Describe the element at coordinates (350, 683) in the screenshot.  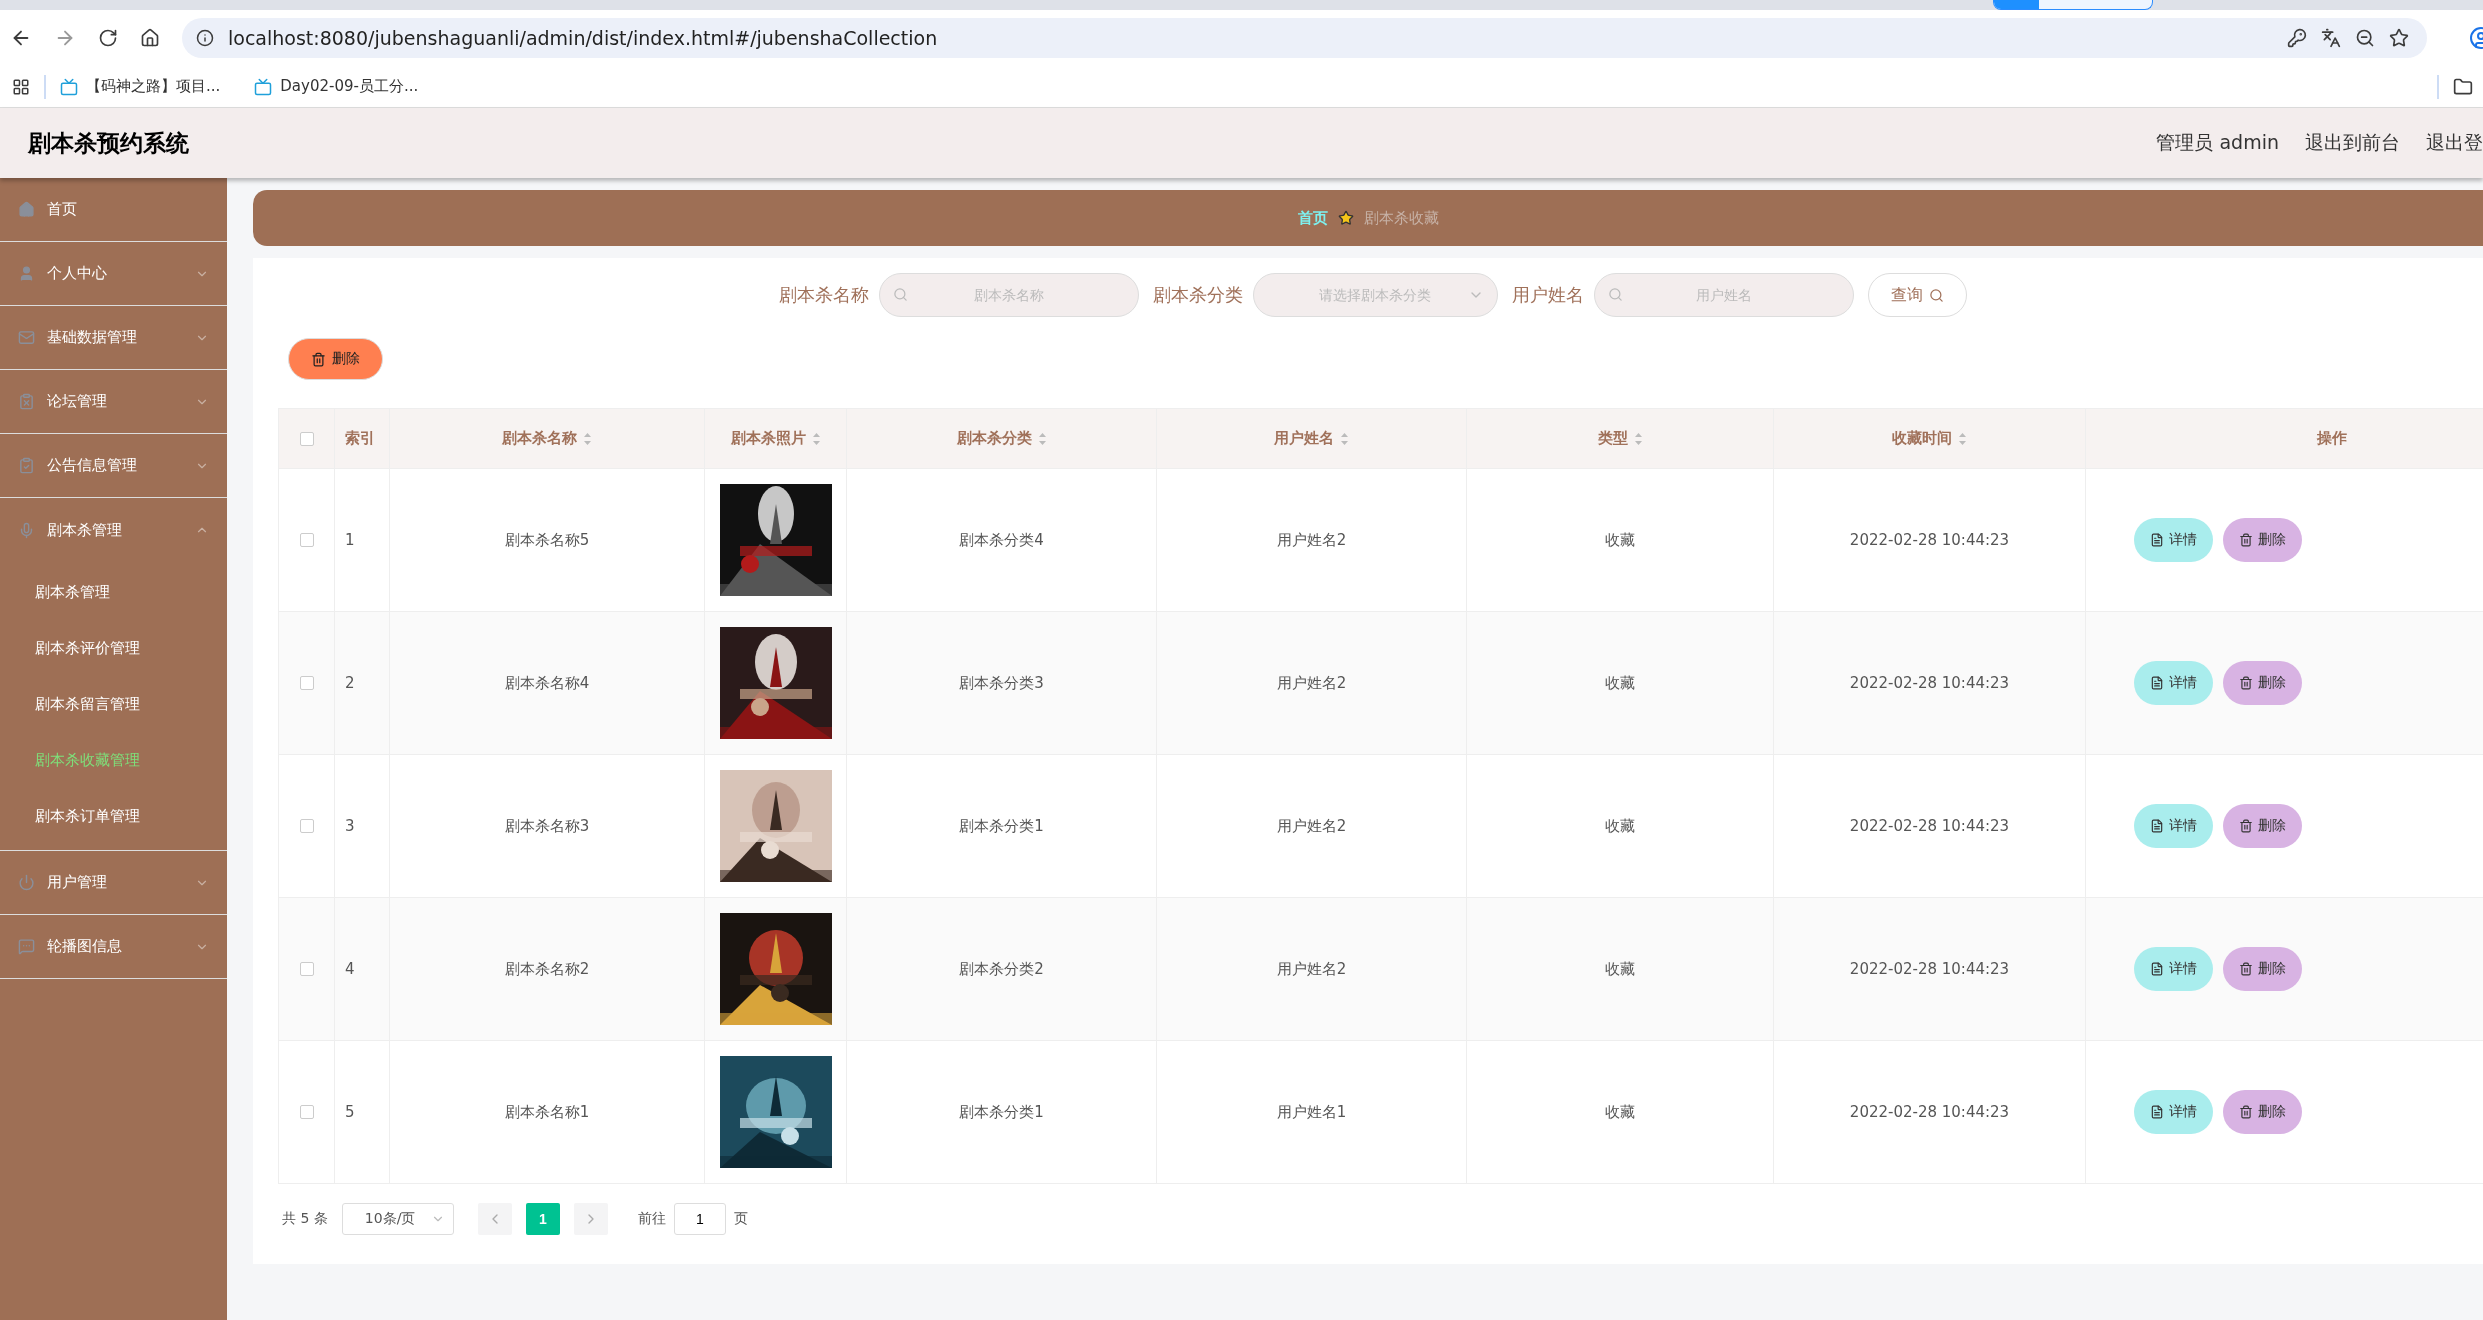
I see `table-cell: 2` at that location.